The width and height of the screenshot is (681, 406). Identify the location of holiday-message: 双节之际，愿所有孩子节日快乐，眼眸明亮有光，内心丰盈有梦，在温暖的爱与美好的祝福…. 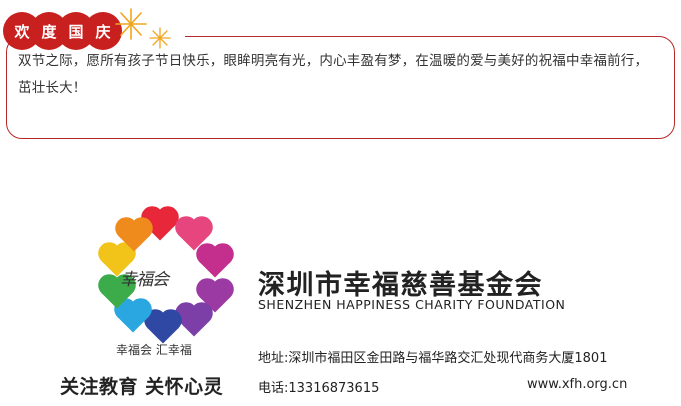
(333, 74).